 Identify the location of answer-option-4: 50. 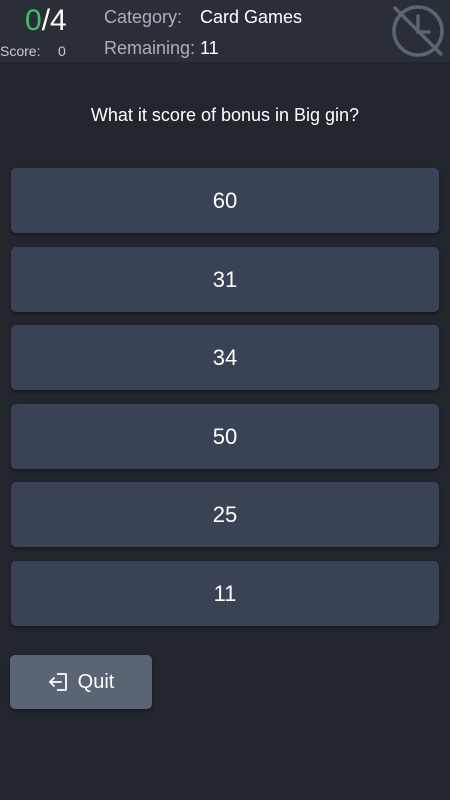
(225, 436).